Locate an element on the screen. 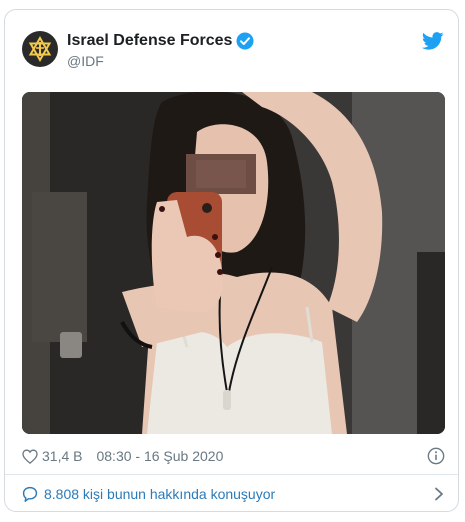 The width and height of the screenshot is (465, 522). verified-badge-icon is located at coordinates (245, 41).